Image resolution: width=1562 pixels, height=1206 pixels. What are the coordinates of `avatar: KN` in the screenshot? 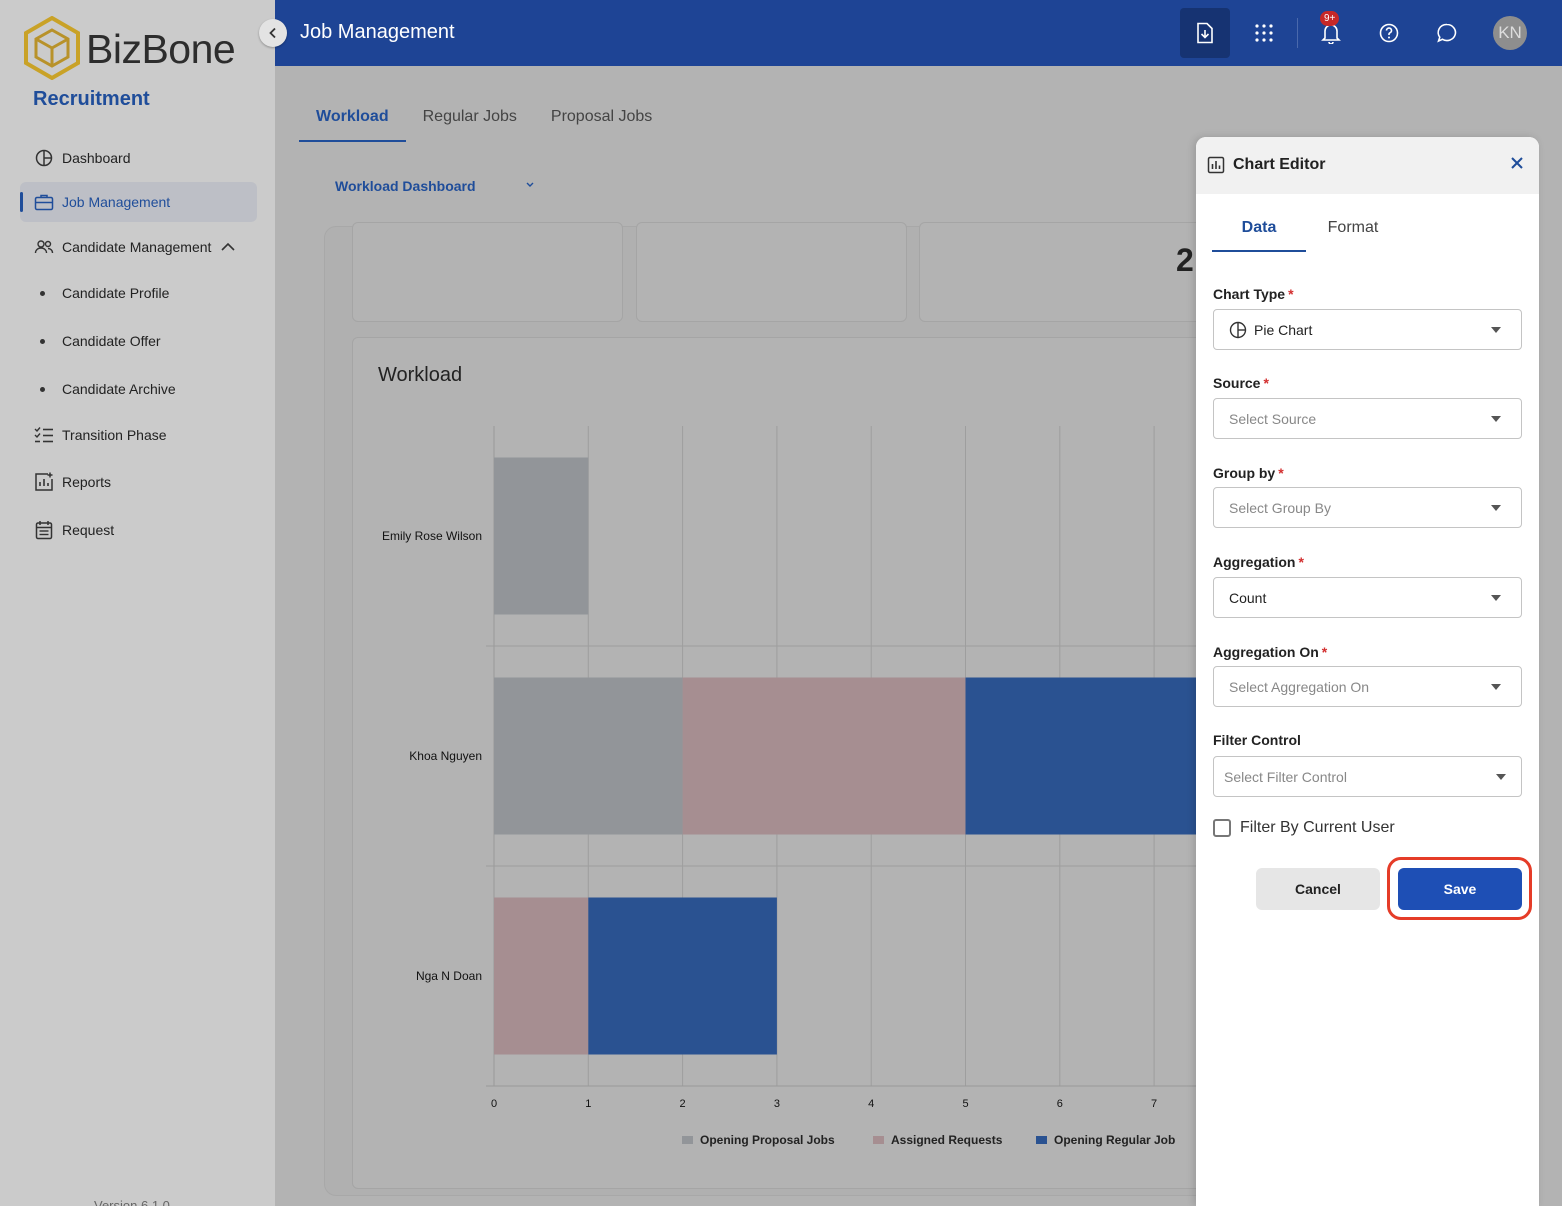 It's located at (1510, 33).